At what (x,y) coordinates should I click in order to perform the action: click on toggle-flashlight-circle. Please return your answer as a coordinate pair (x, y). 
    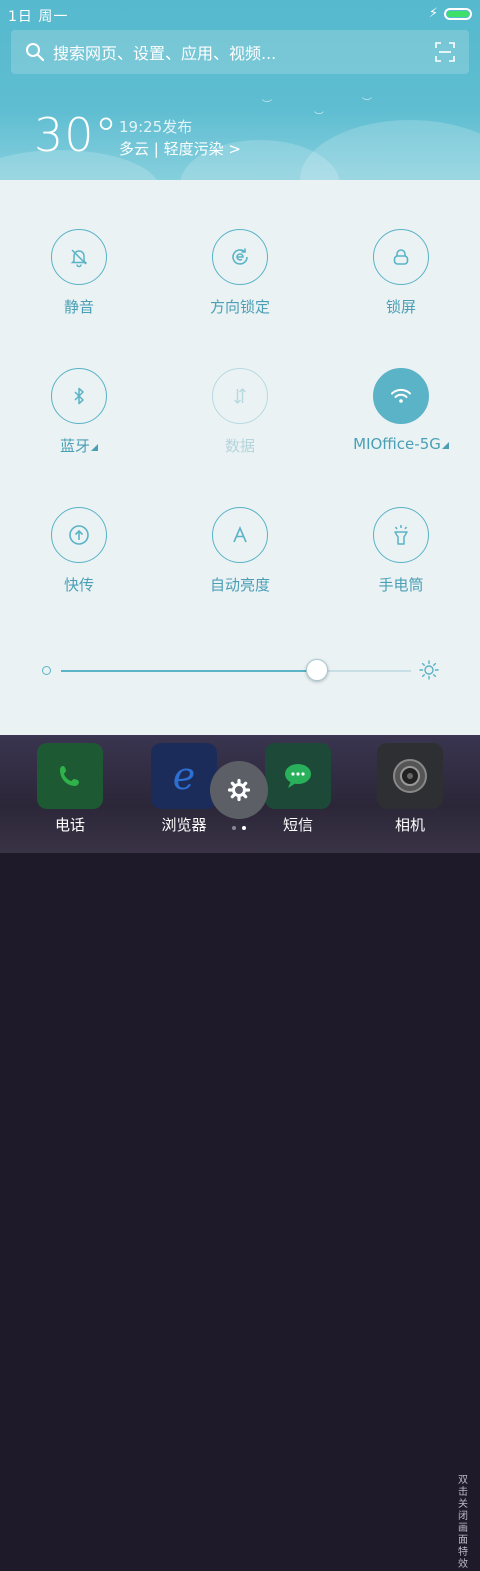
    Looking at the image, I should click on (401, 535).